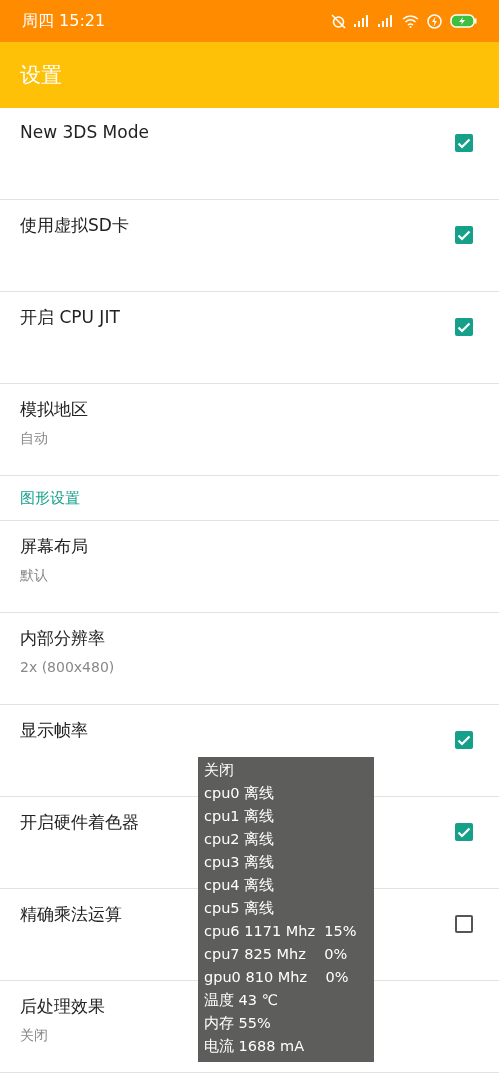 This screenshot has height=1081, width=499. Describe the element at coordinates (50, 498) in the screenshot. I see `category-header: 图形设置` at that location.